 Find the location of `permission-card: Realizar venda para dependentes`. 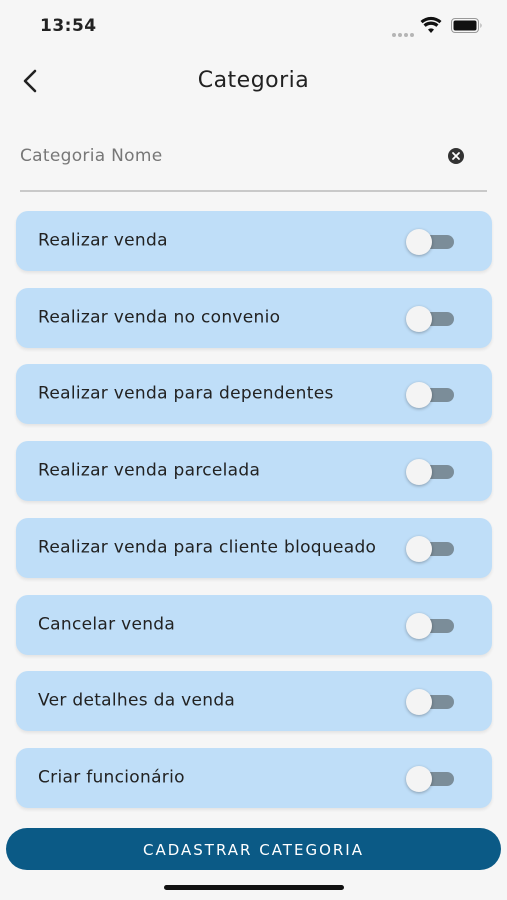

permission-card: Realizar venda para dependentes is located at coordinates (254, 394).